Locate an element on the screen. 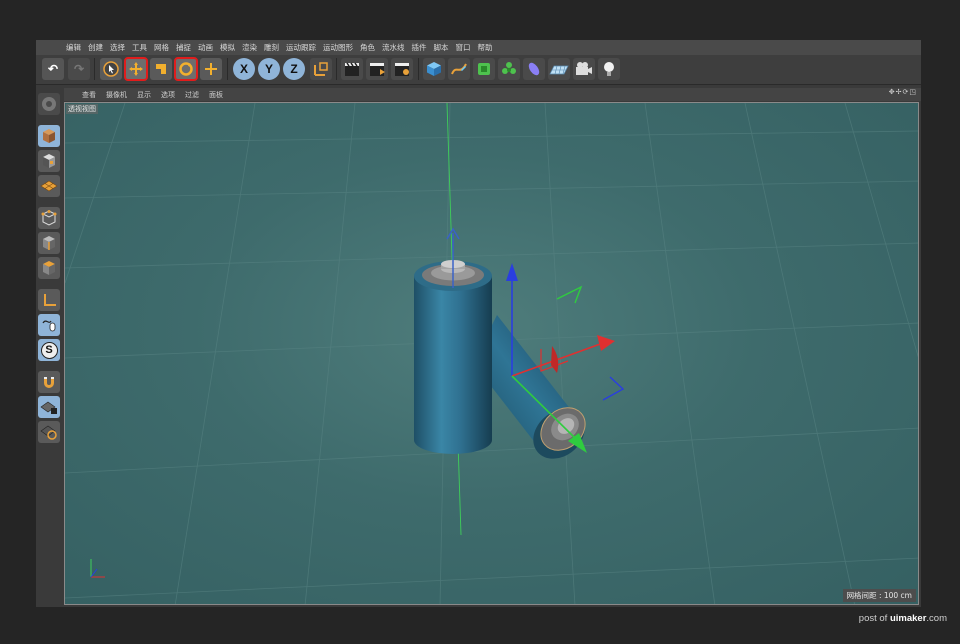 Image resolution: width=960 pixels, height=644 pixels. model-mode-button is located at coordinates (49, 136).